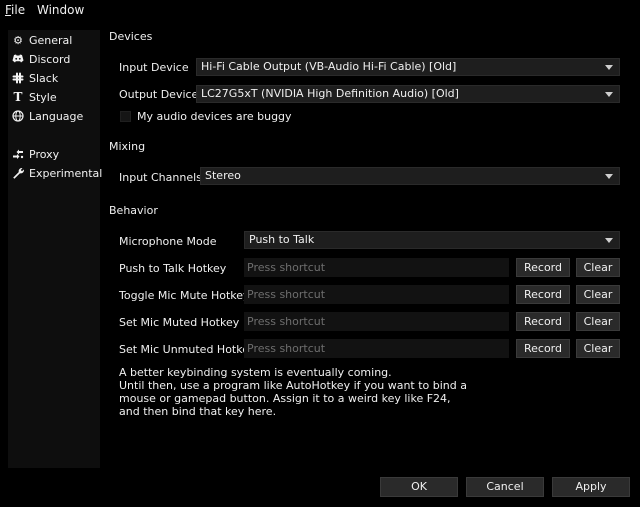  I want to click on sidebar-item-label: Language, so click(56, 116).